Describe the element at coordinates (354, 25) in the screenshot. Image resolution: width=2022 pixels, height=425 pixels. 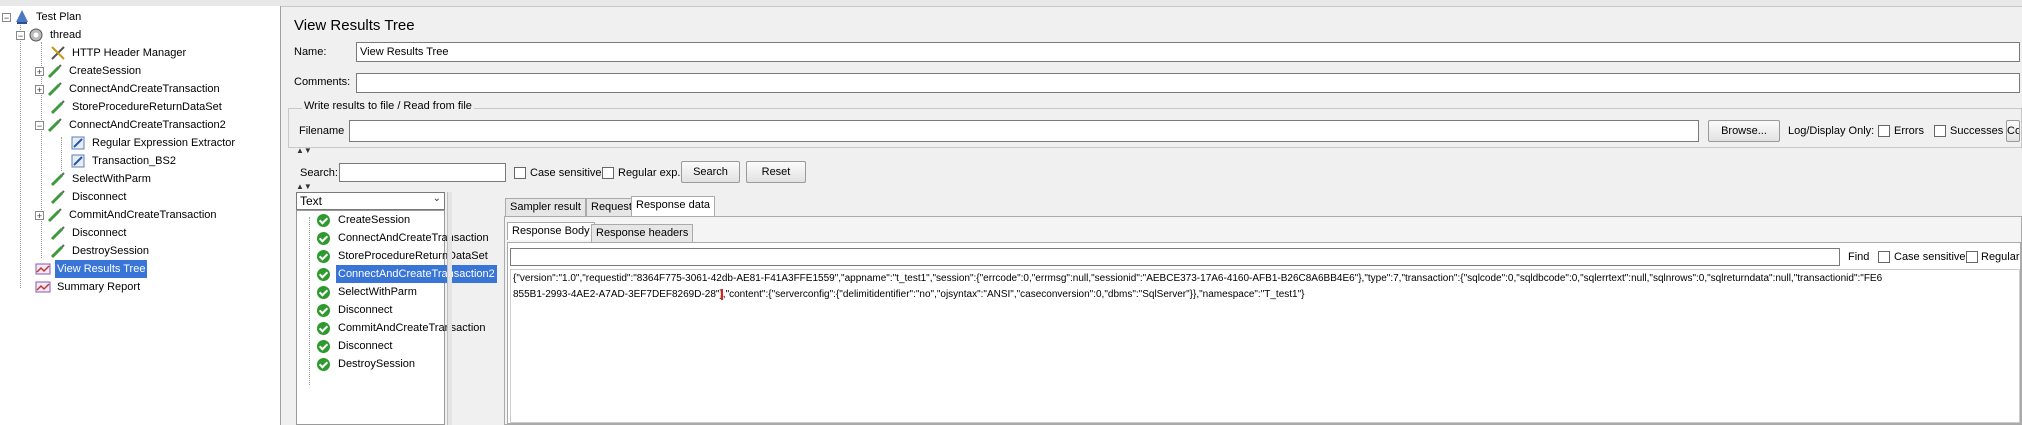
I see `panel-title: View Results Tree` at that location.